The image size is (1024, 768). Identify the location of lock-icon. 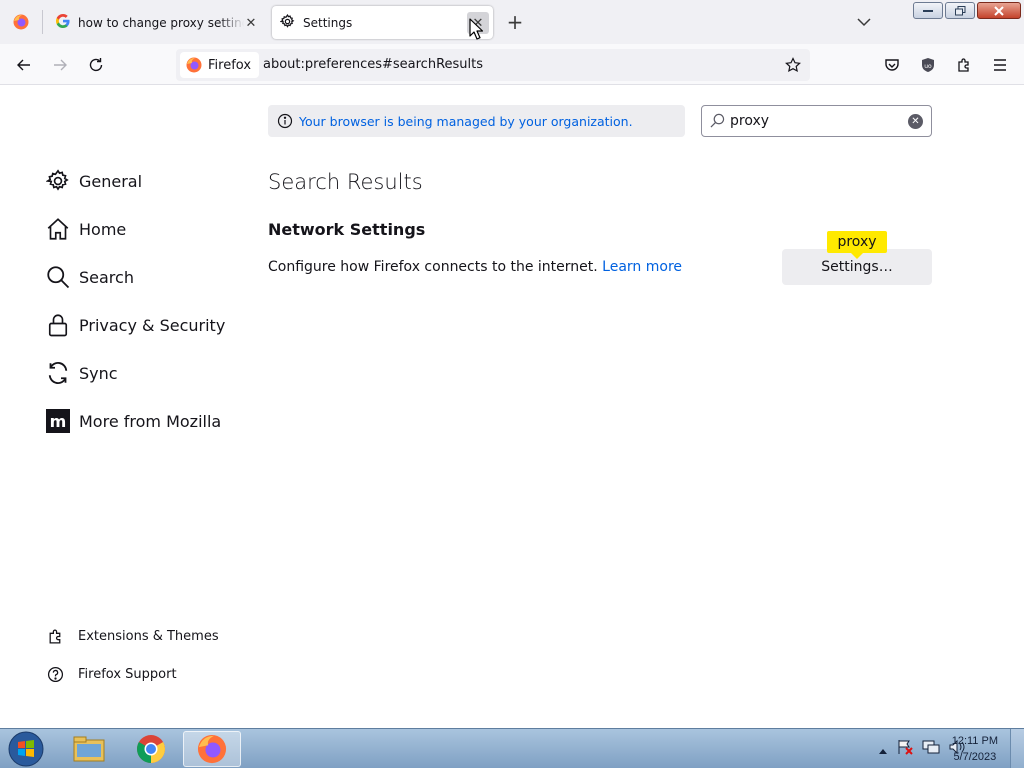
(58, 325).